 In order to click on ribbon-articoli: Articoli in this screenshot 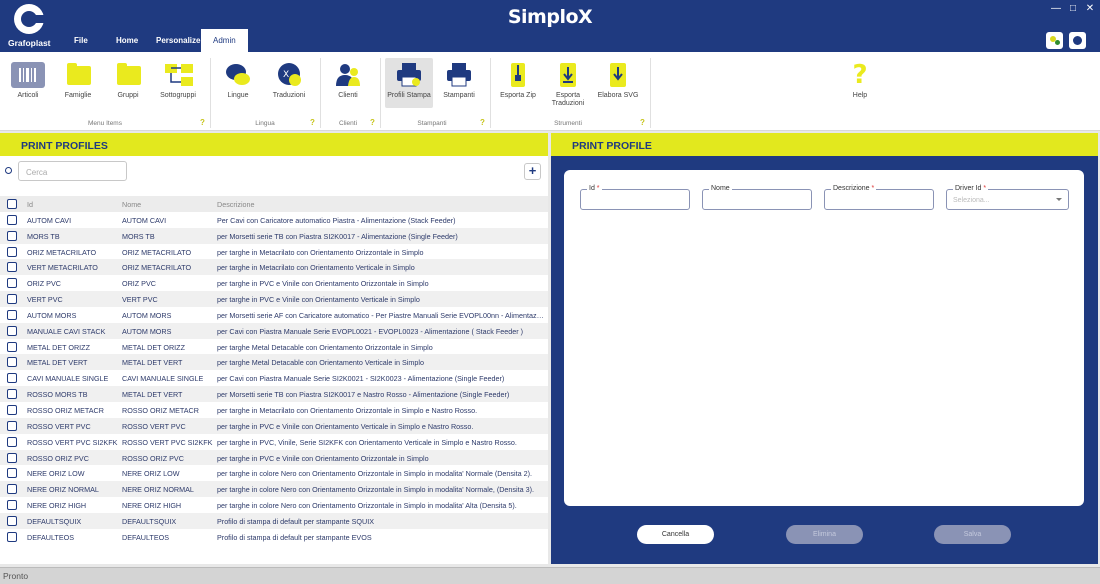, I will do `click(28, 79)`.